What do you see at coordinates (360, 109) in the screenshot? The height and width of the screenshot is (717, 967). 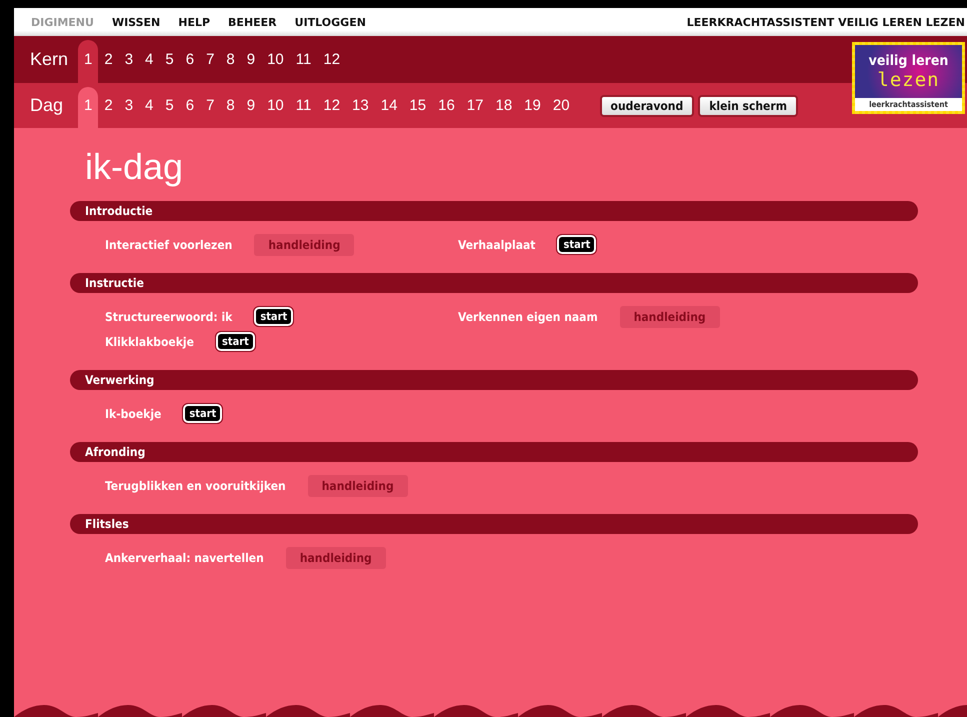 I see `dag-tab: 13` at bounding box center [360, 109].